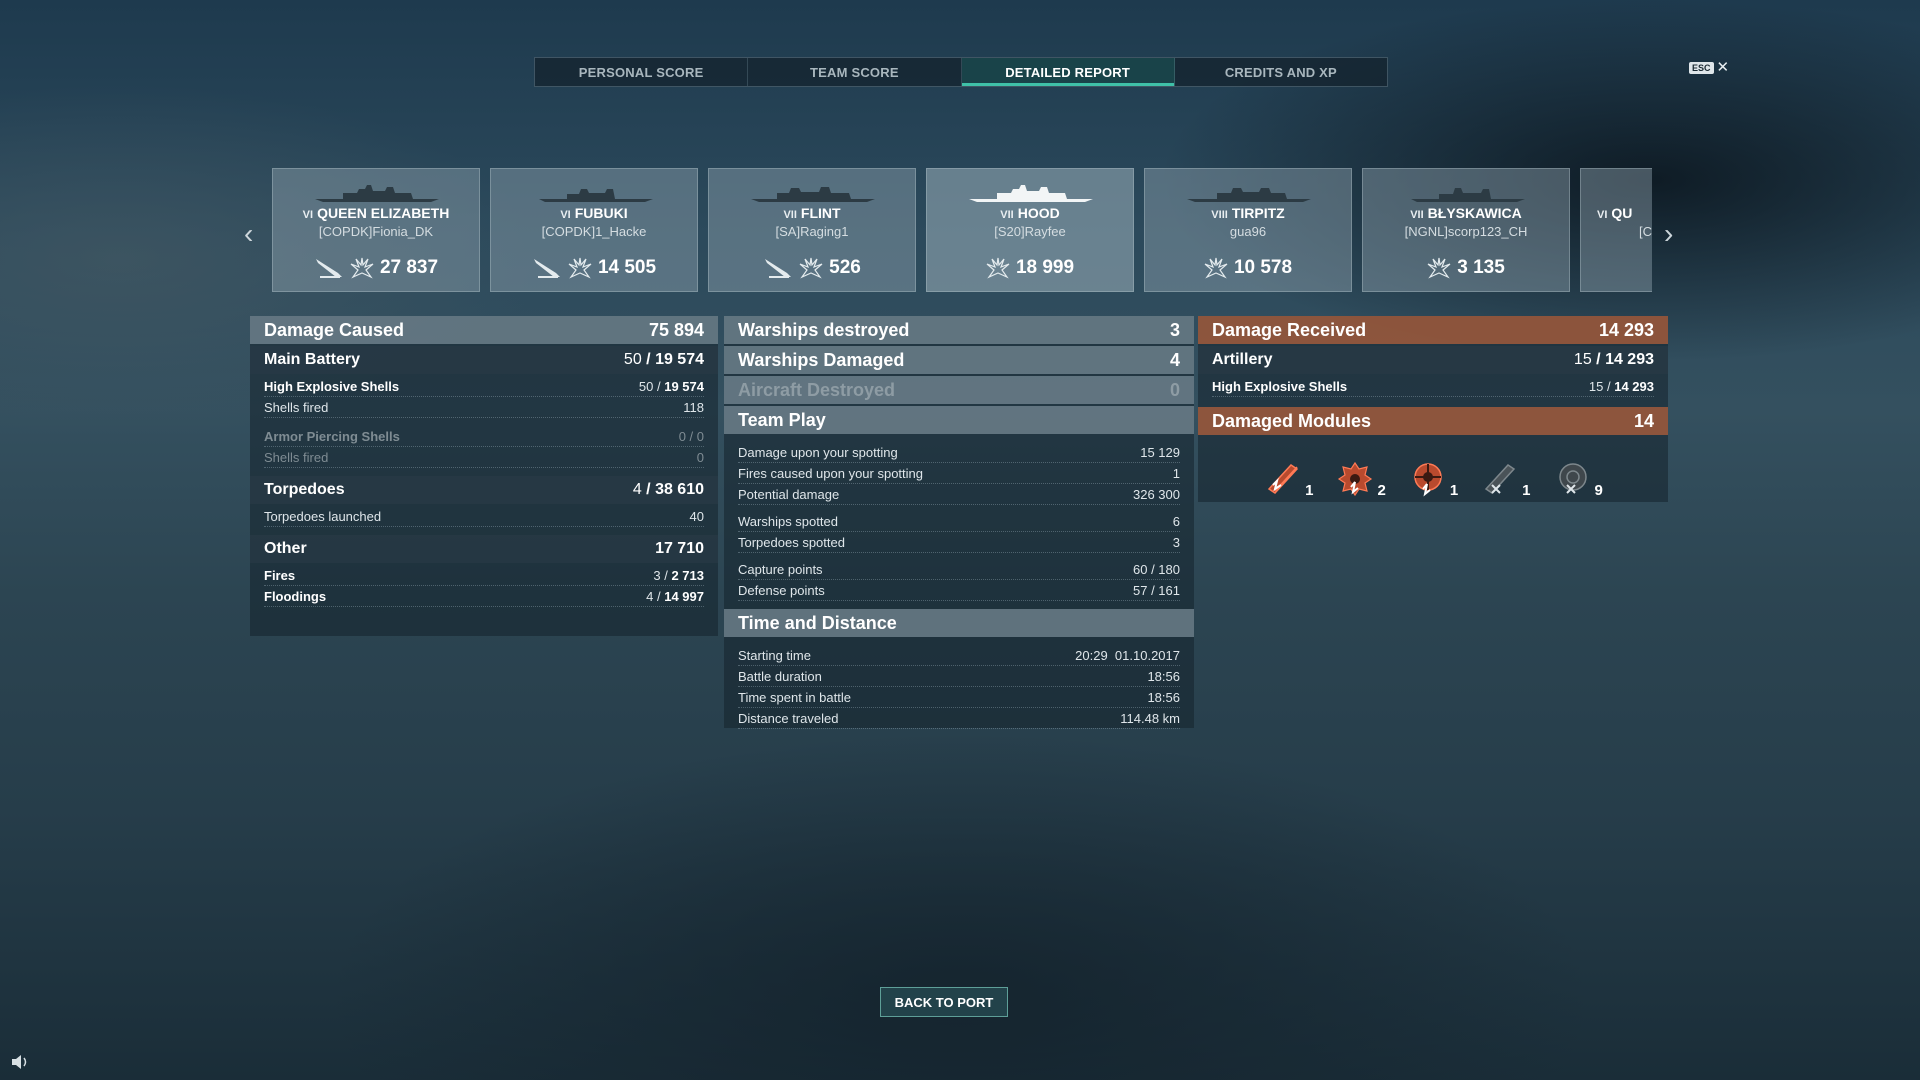 This screenshot has height=1080, width=1920. I want to click on player-name: [COPDK]1_Hacke, so click(594, 231).